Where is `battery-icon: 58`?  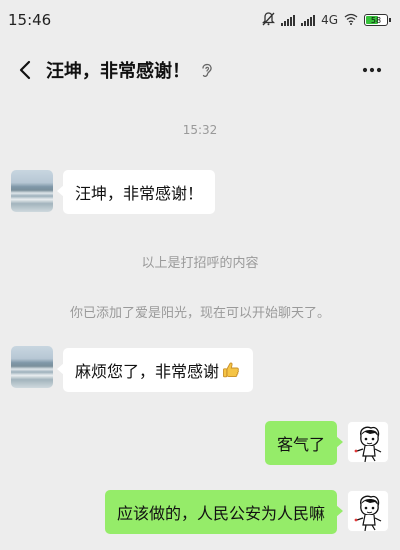 battery-icon: 58 is located at coordinates (377, 20).